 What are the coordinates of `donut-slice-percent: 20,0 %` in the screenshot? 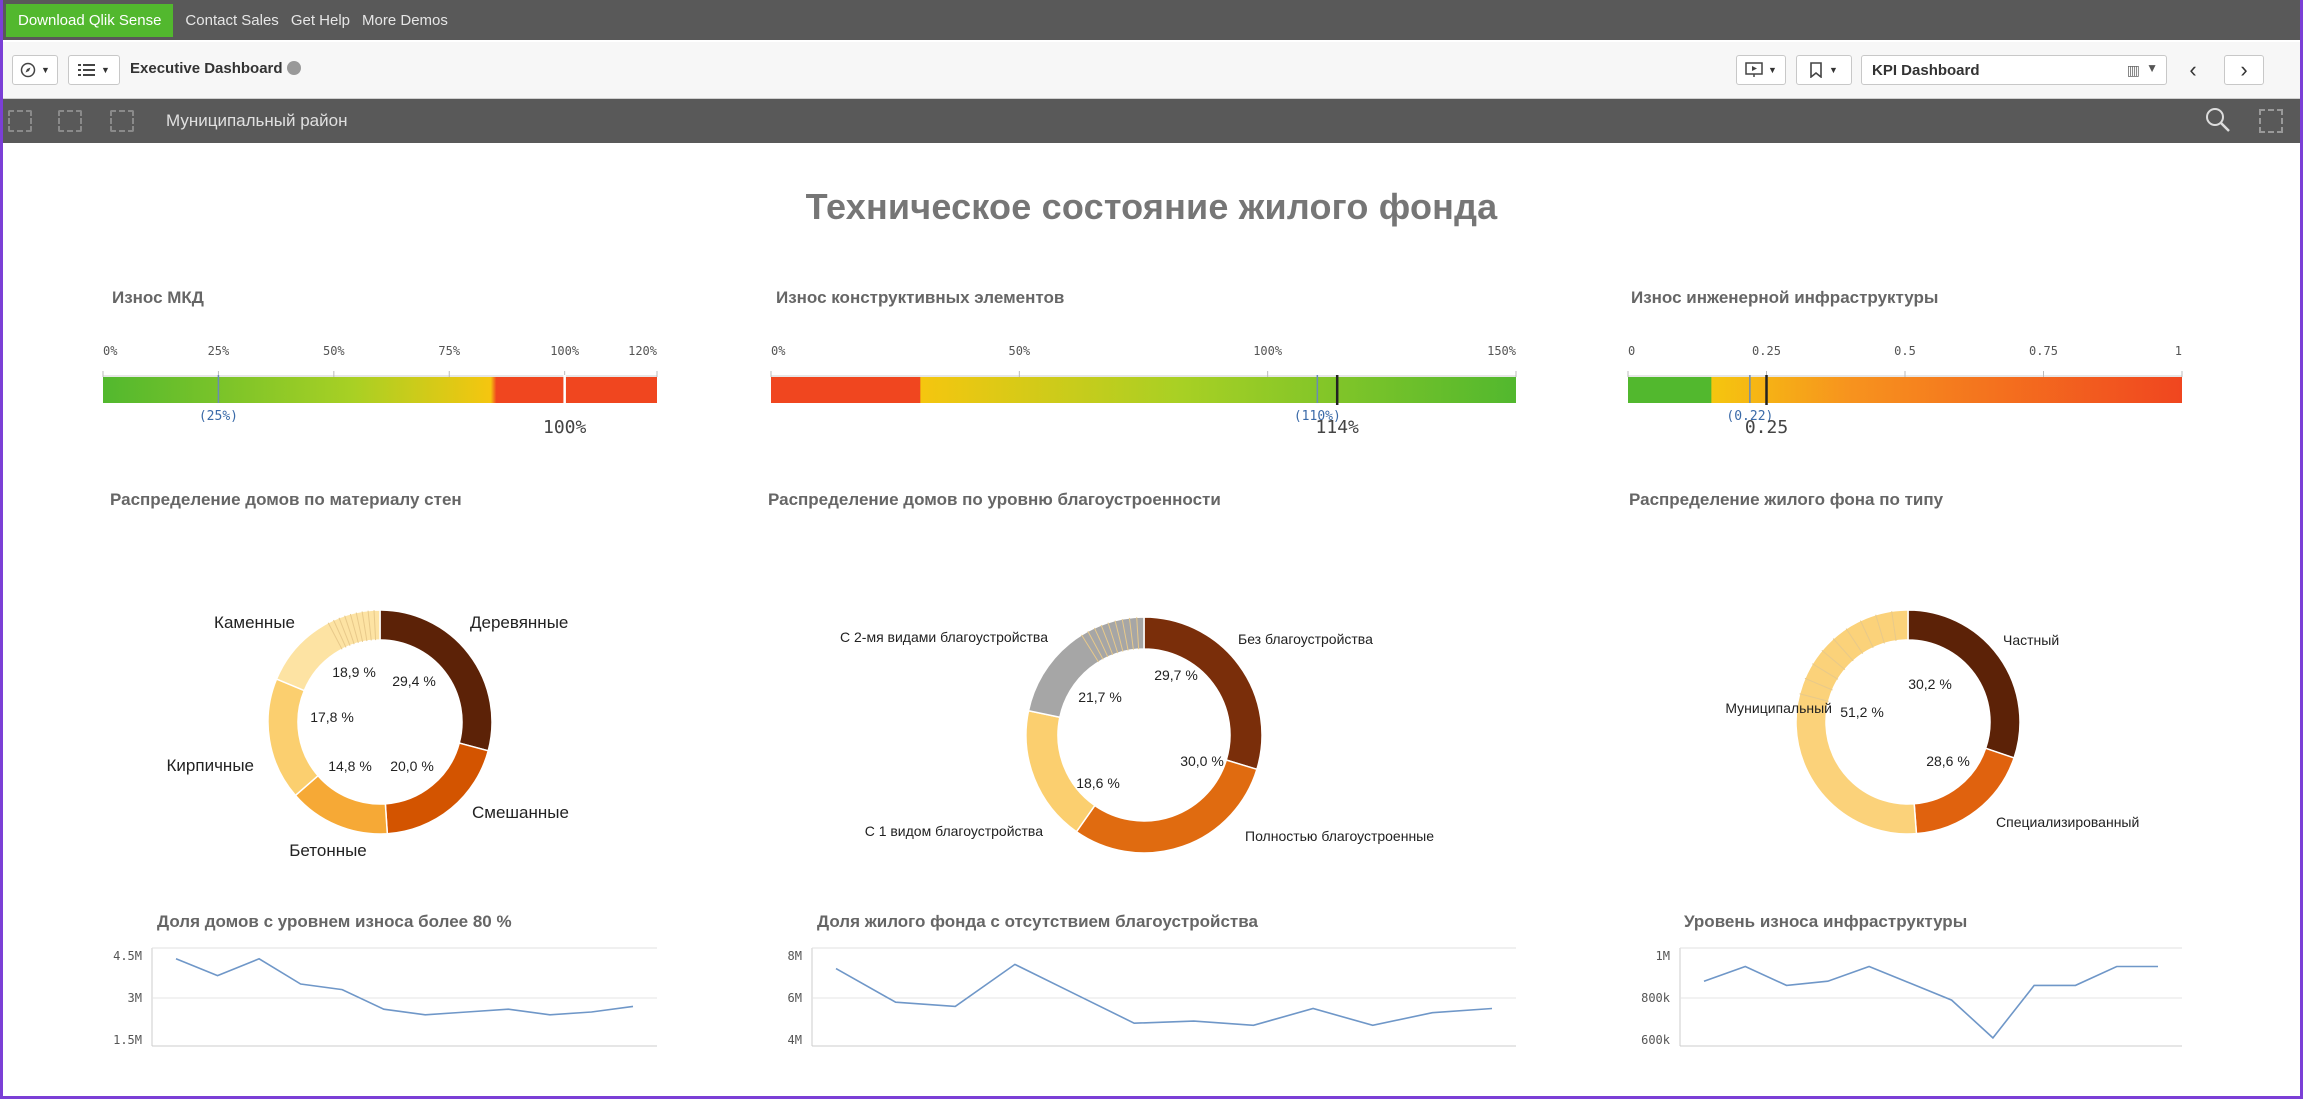 It's located at (412, 766).